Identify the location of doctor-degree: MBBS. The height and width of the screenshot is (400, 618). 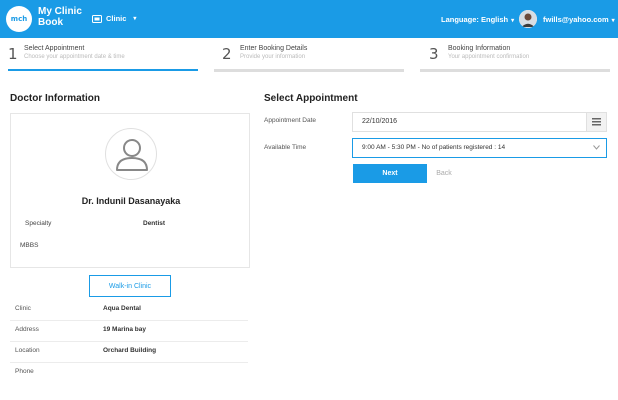
(29, 245).